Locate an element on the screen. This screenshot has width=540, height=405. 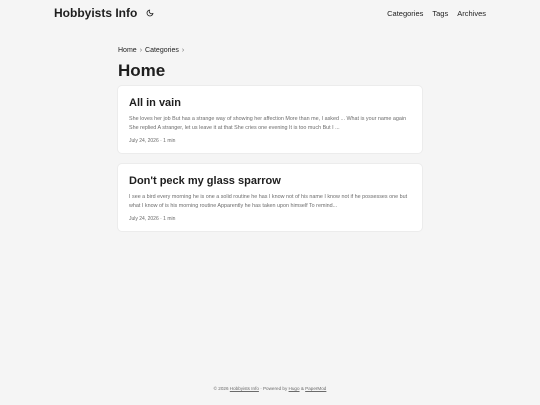
nav-archives: Archives is located at coordinates (471, 13).